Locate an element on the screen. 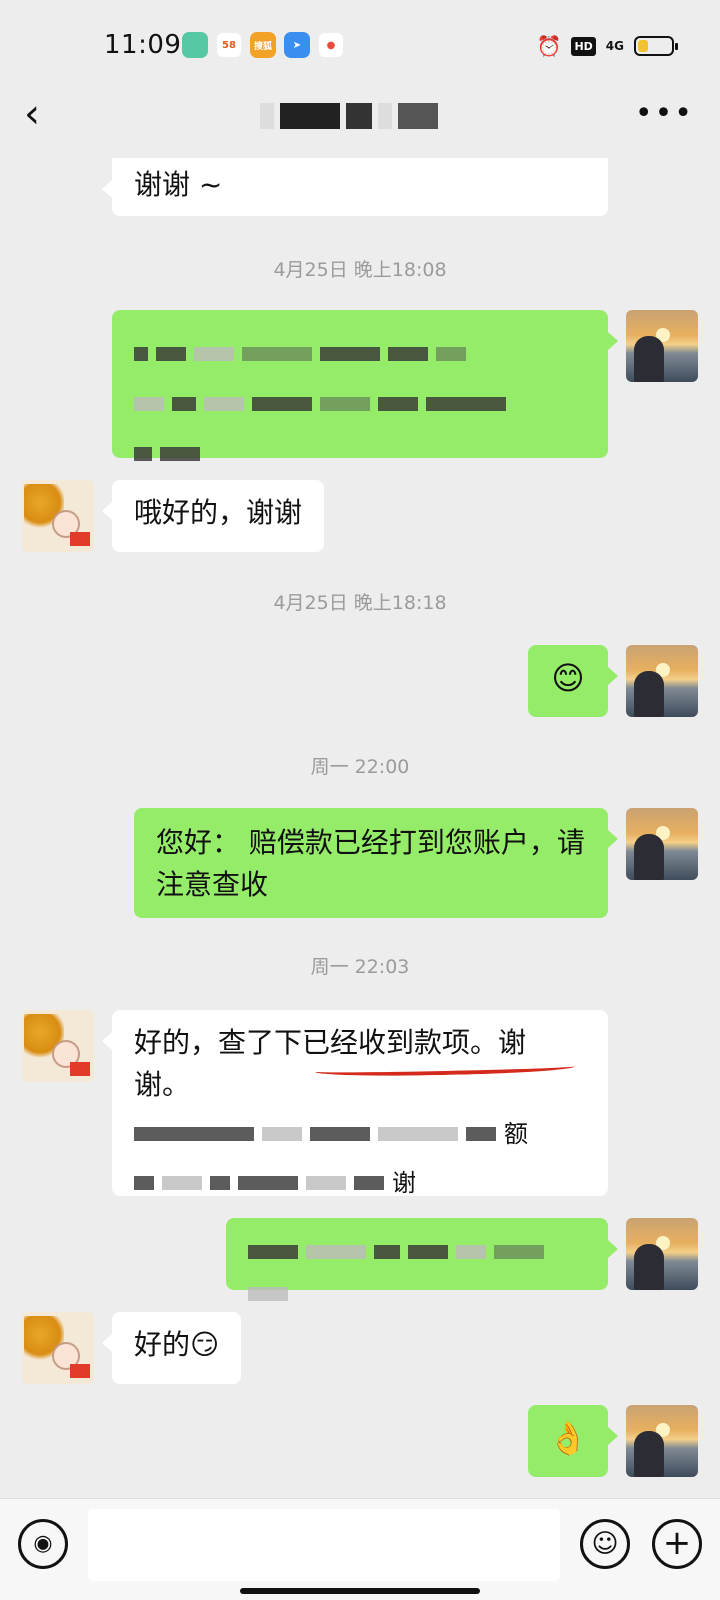 The height and width of the screenshot is (1600, 720). message-bubble-incoming: 好的，查了下已经收到款项。谢 谢。 额 谢 is located at coordinates (355, 1103).